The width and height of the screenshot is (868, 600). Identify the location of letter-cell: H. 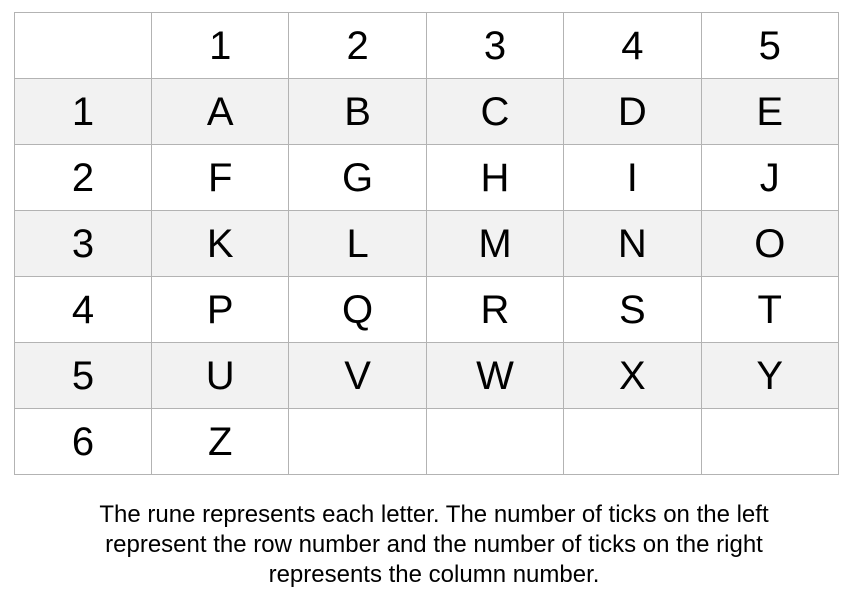
(495, 177).